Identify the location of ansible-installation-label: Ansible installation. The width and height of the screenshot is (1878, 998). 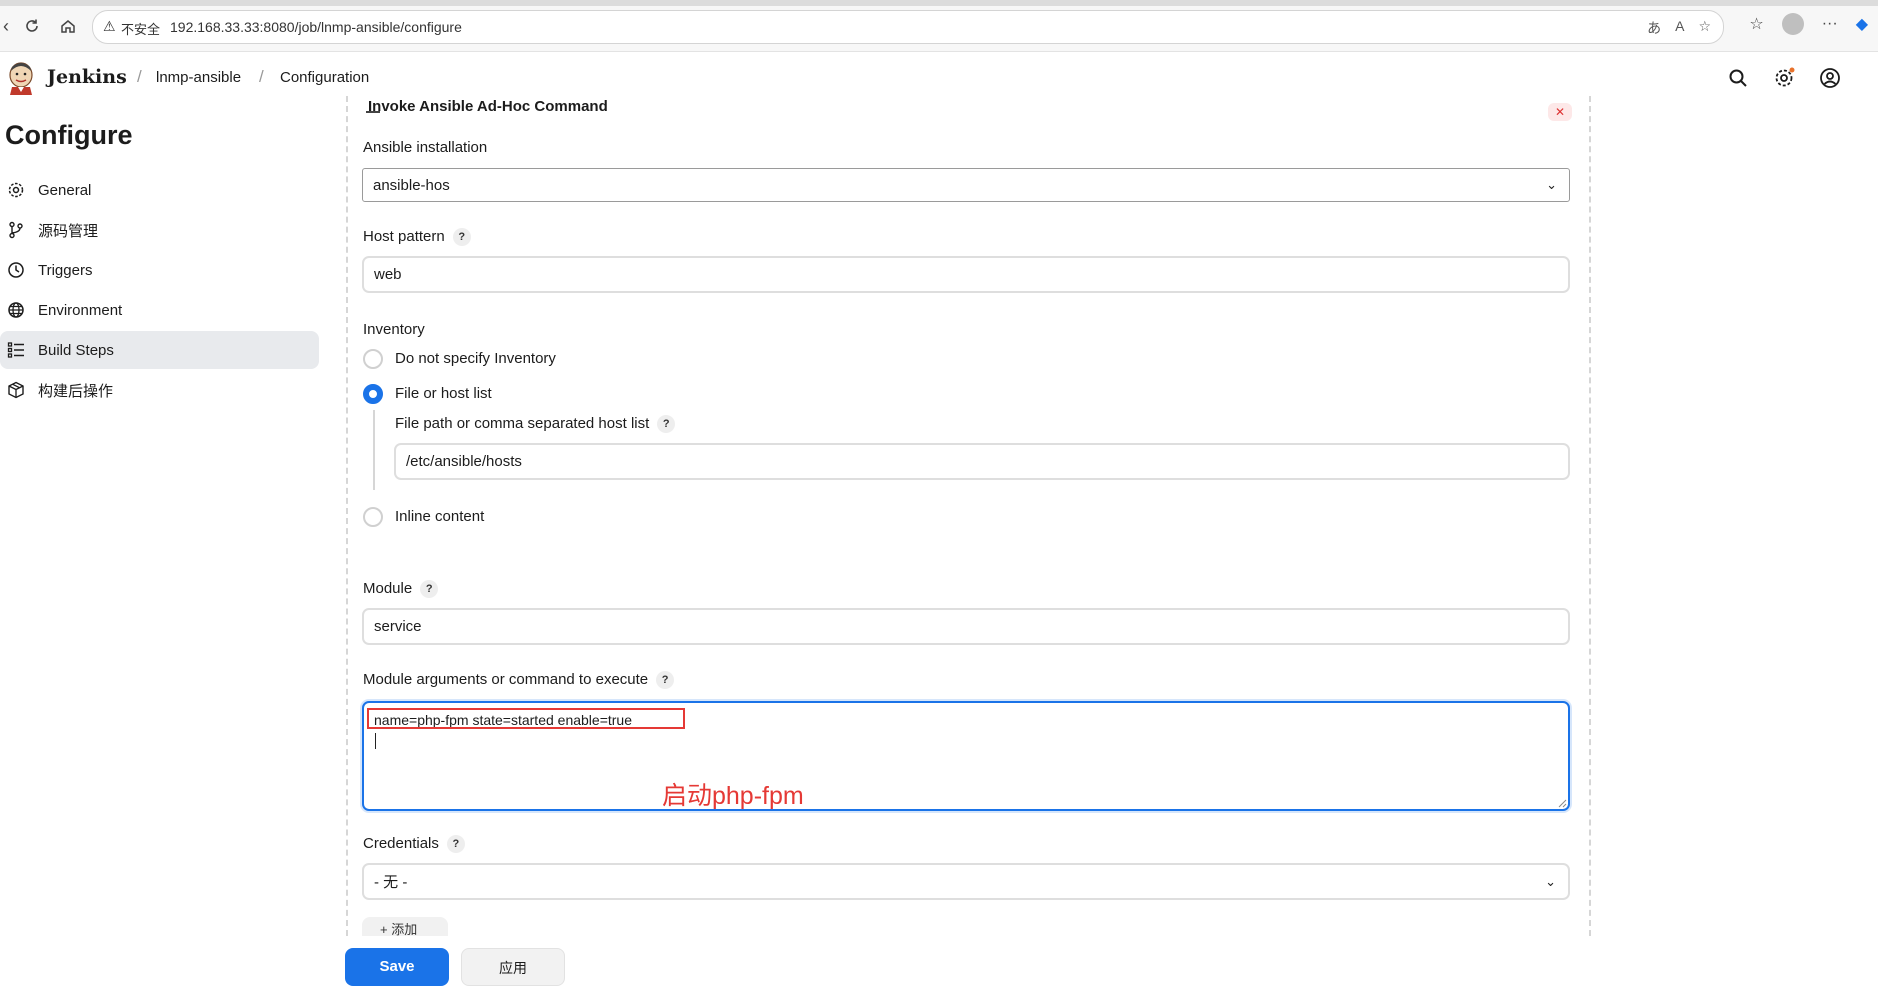
(425, 147).